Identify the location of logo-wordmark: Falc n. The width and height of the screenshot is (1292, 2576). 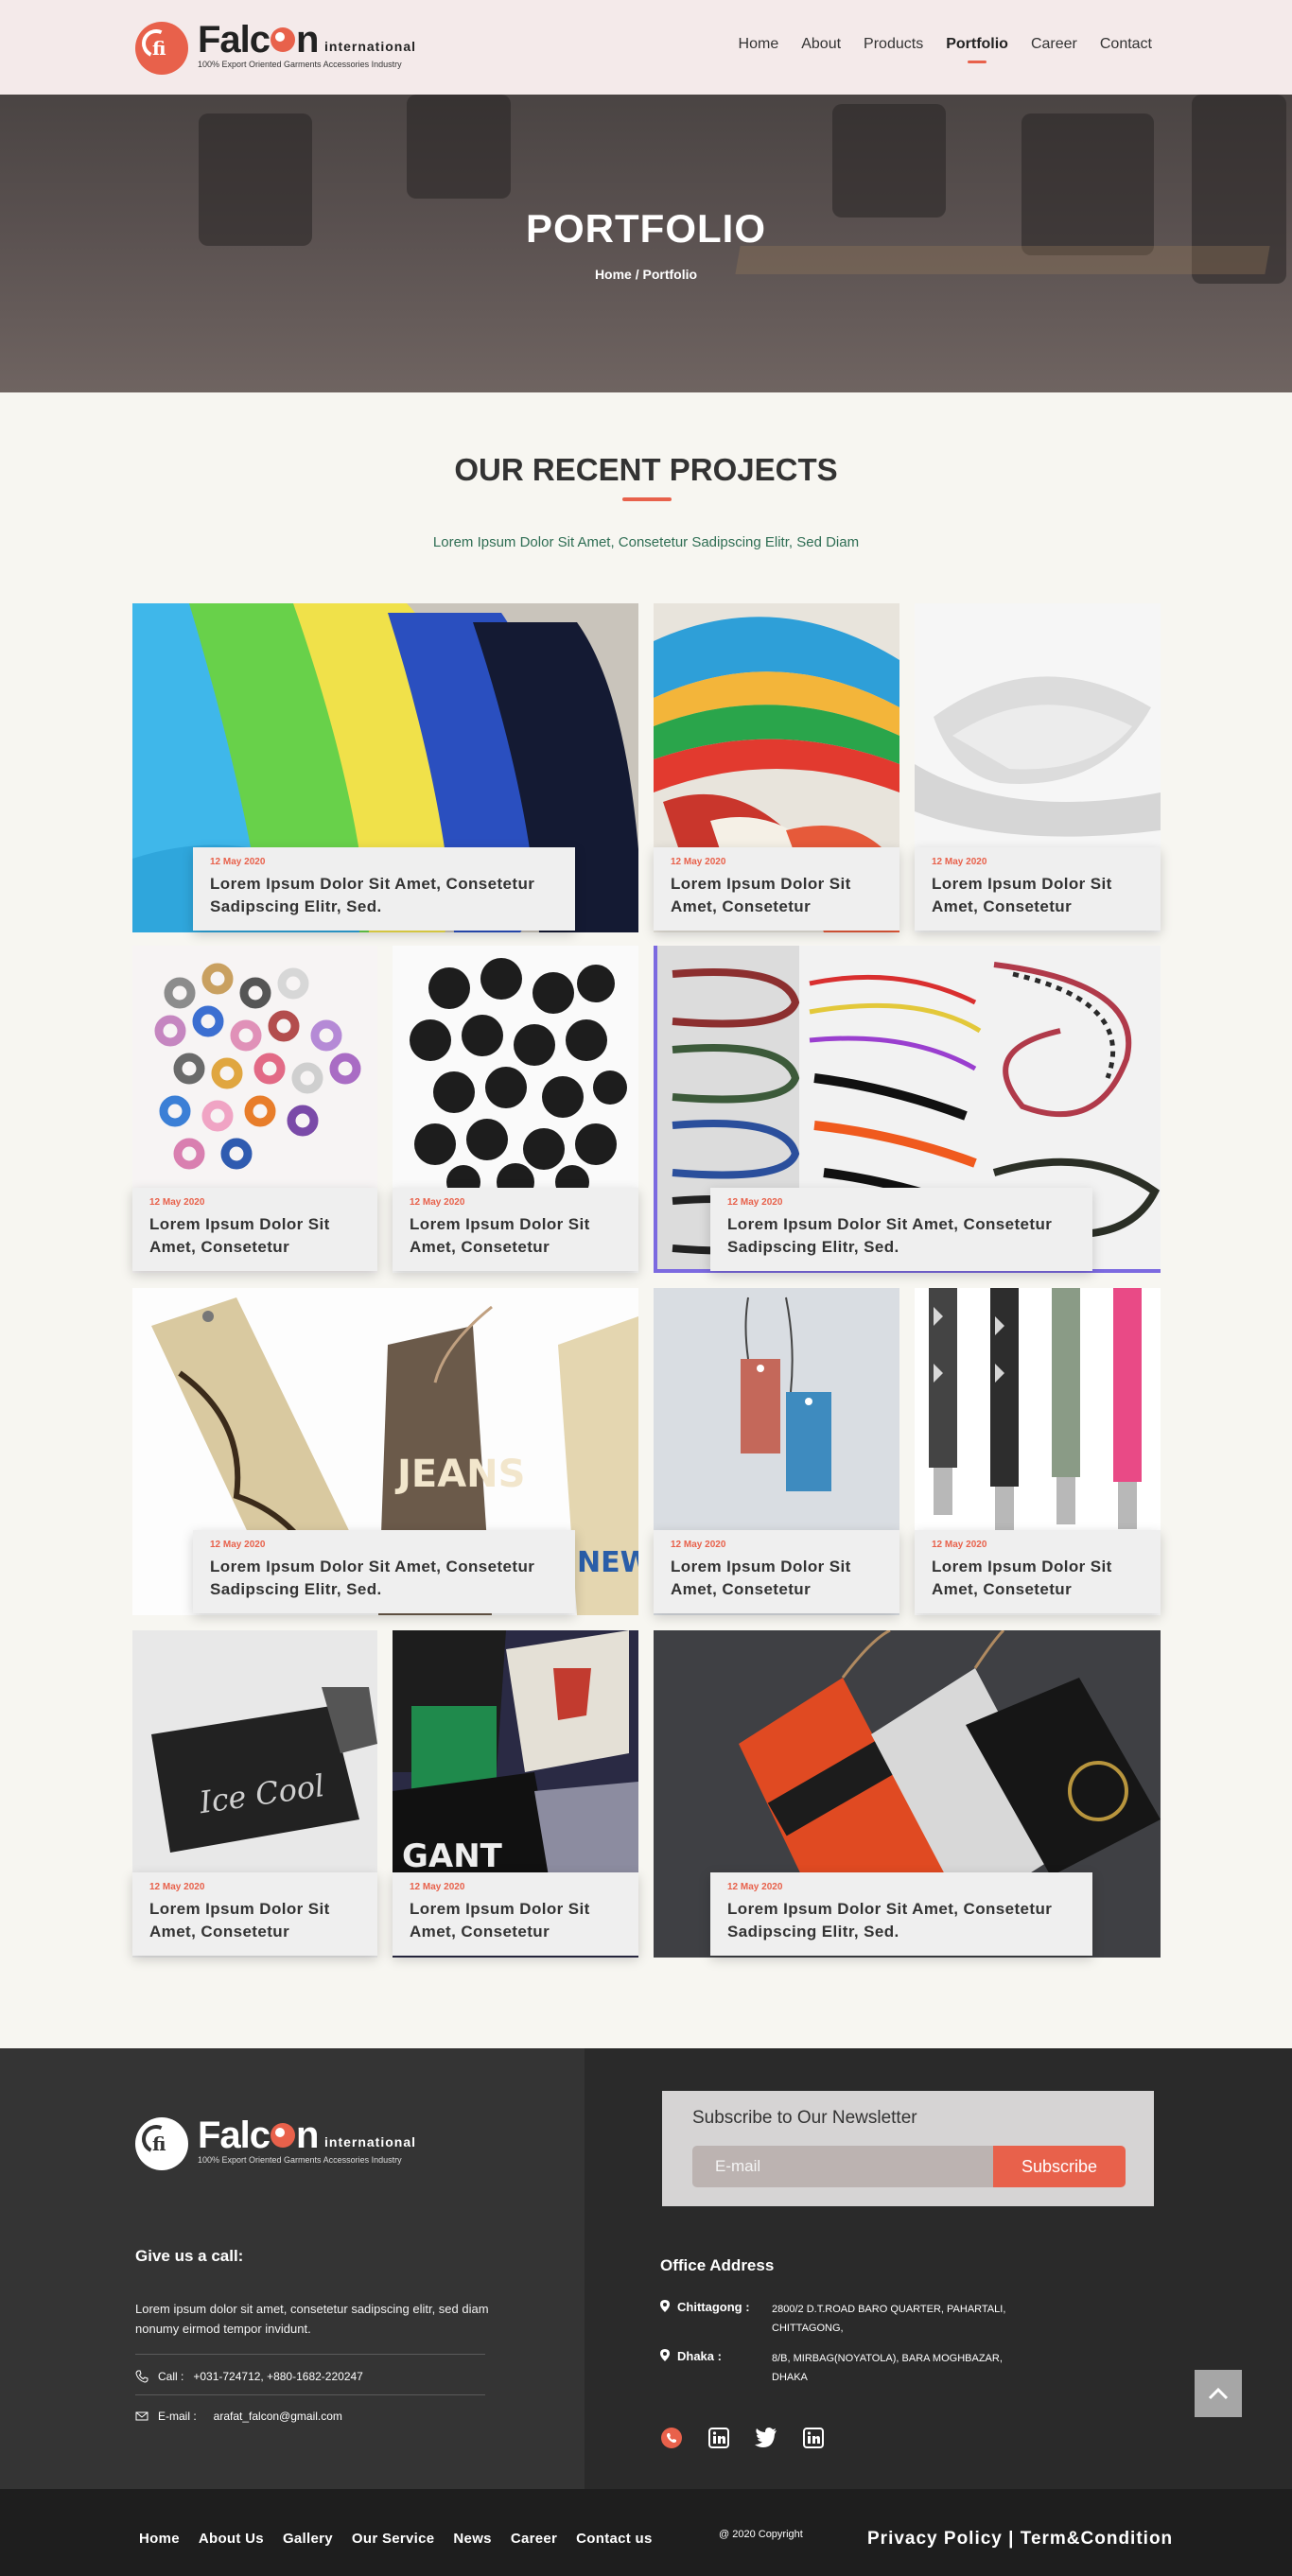
(259, 40).